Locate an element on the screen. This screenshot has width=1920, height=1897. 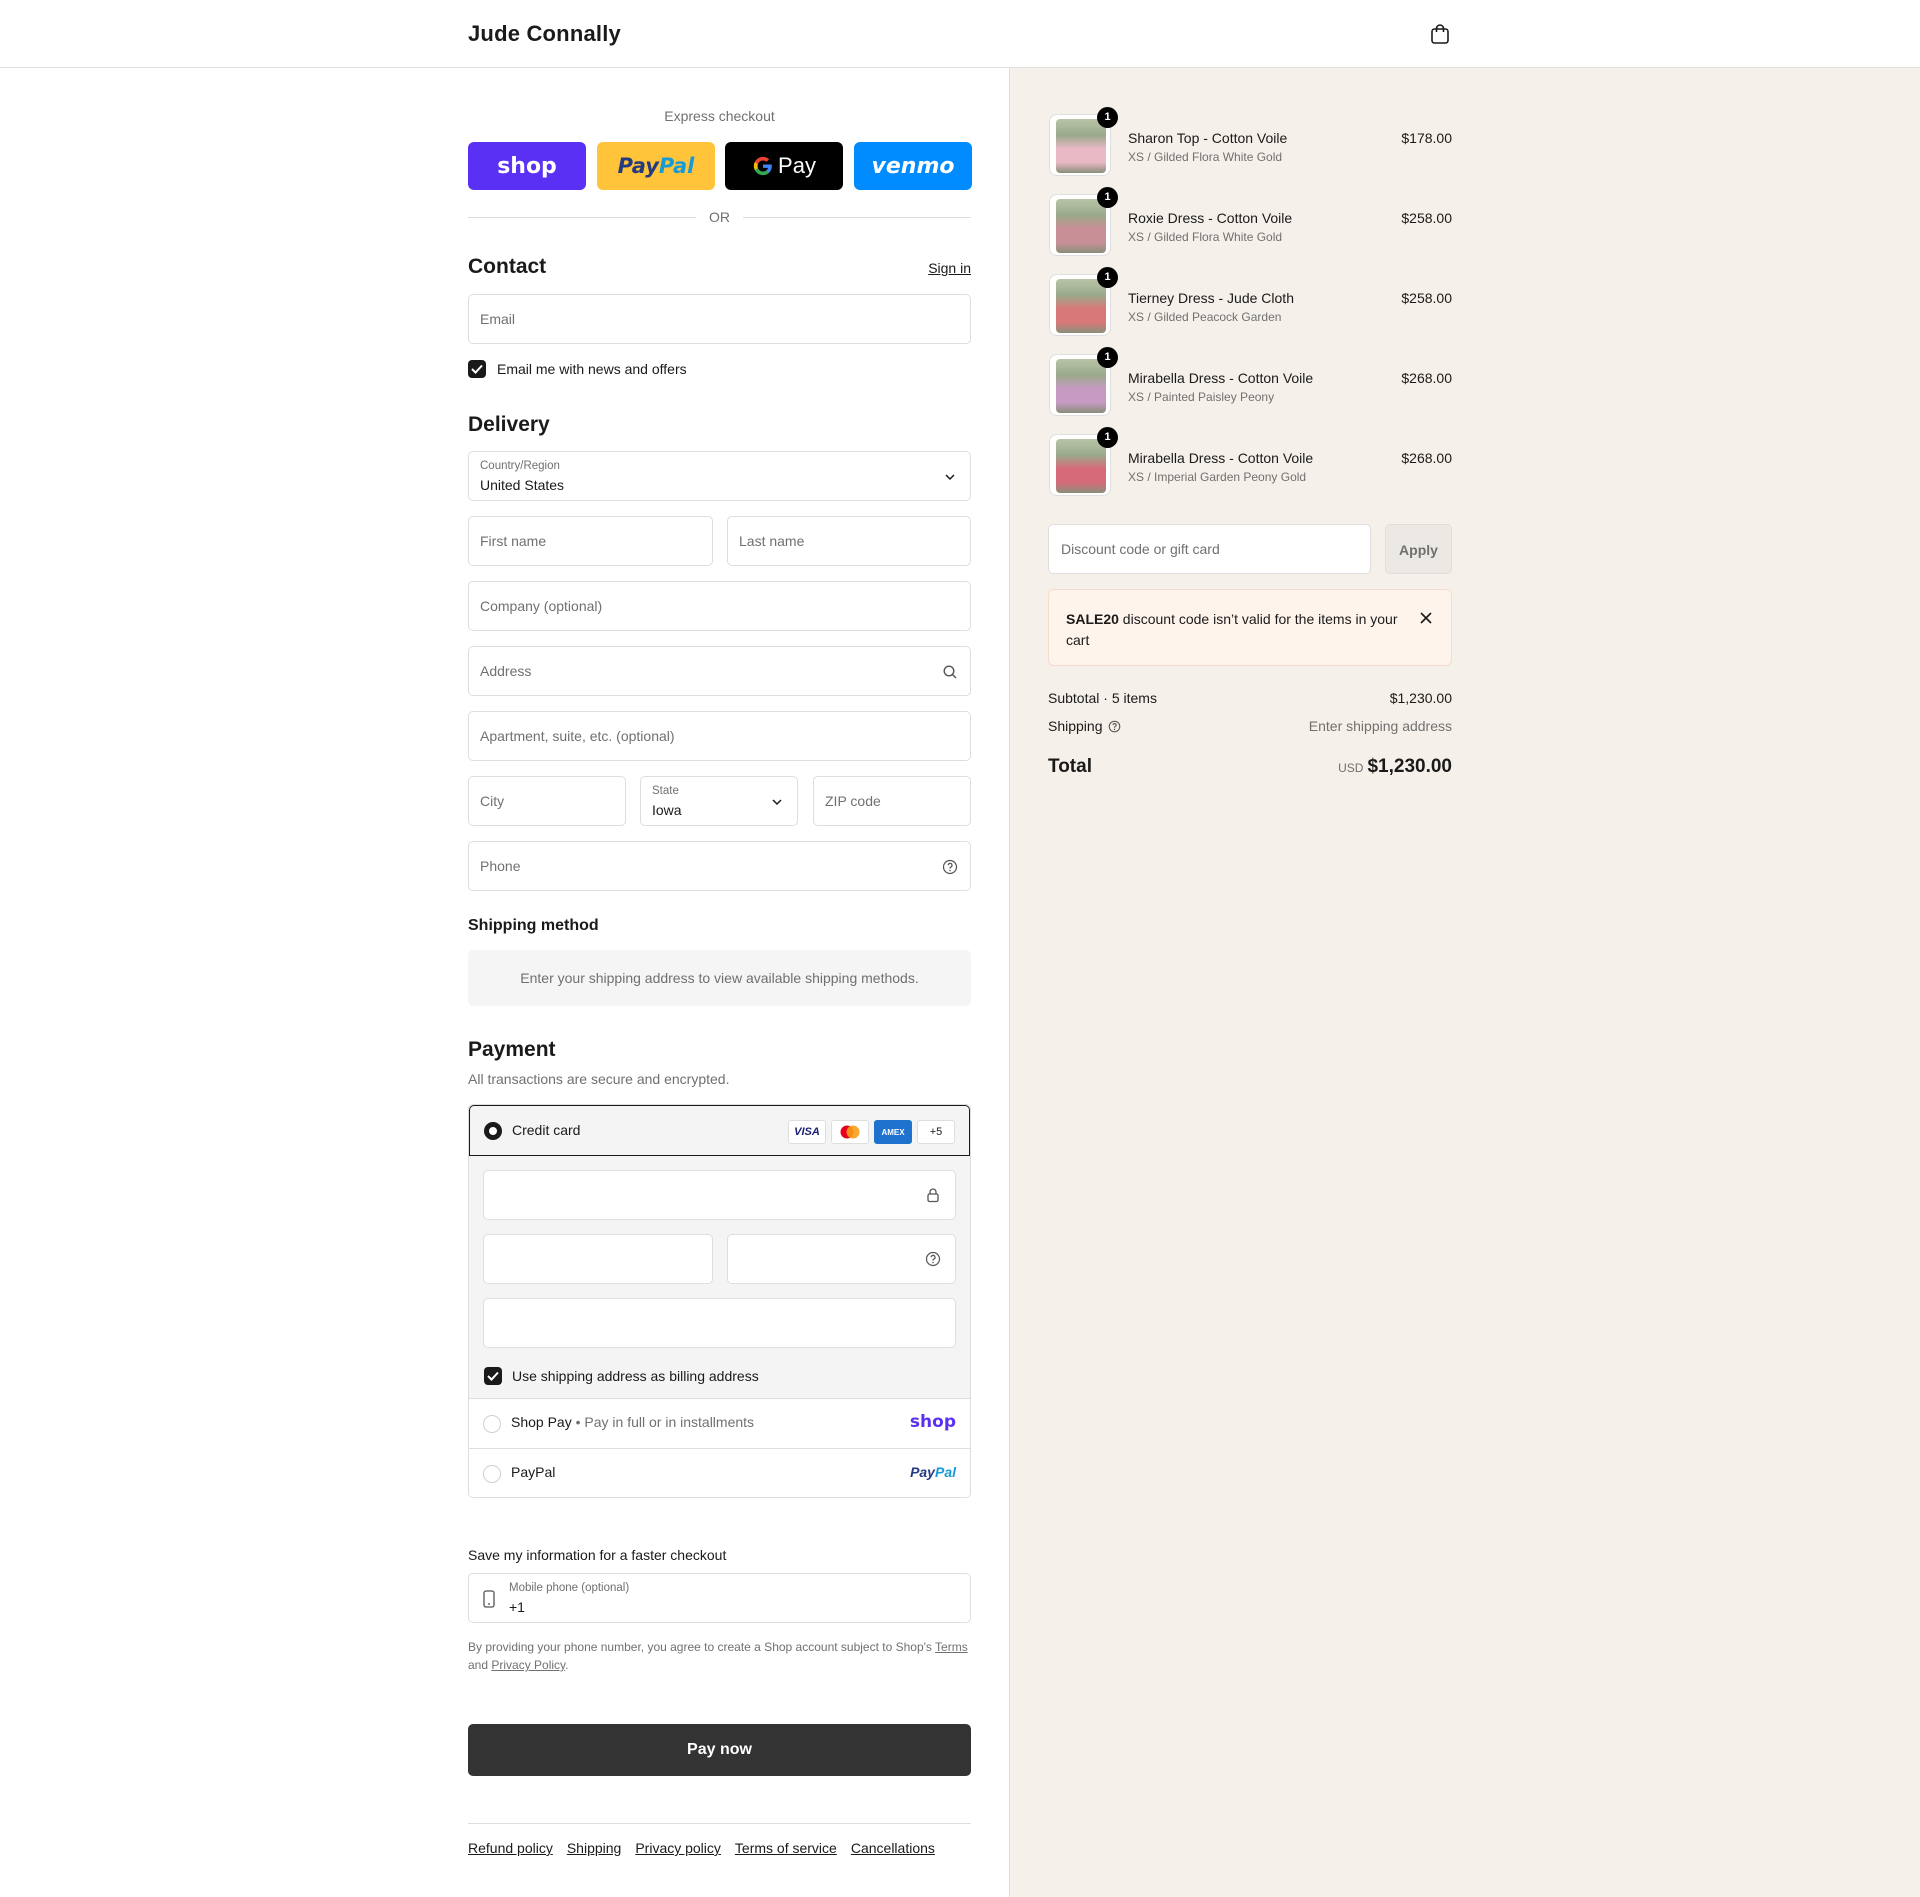
search-icon is located at coordinates (950, 672).